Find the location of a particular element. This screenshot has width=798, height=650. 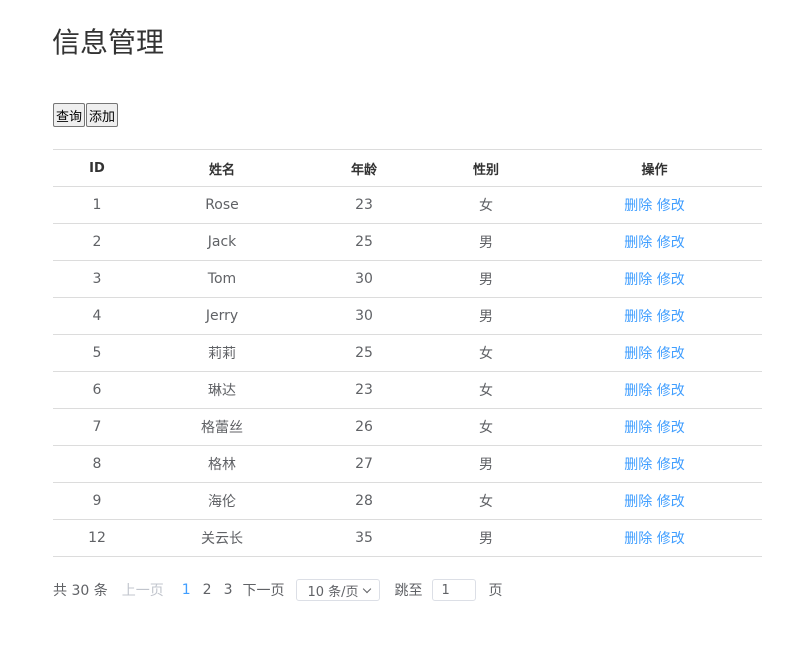

page-button-1: 1 is located at coordinates (186, 590).